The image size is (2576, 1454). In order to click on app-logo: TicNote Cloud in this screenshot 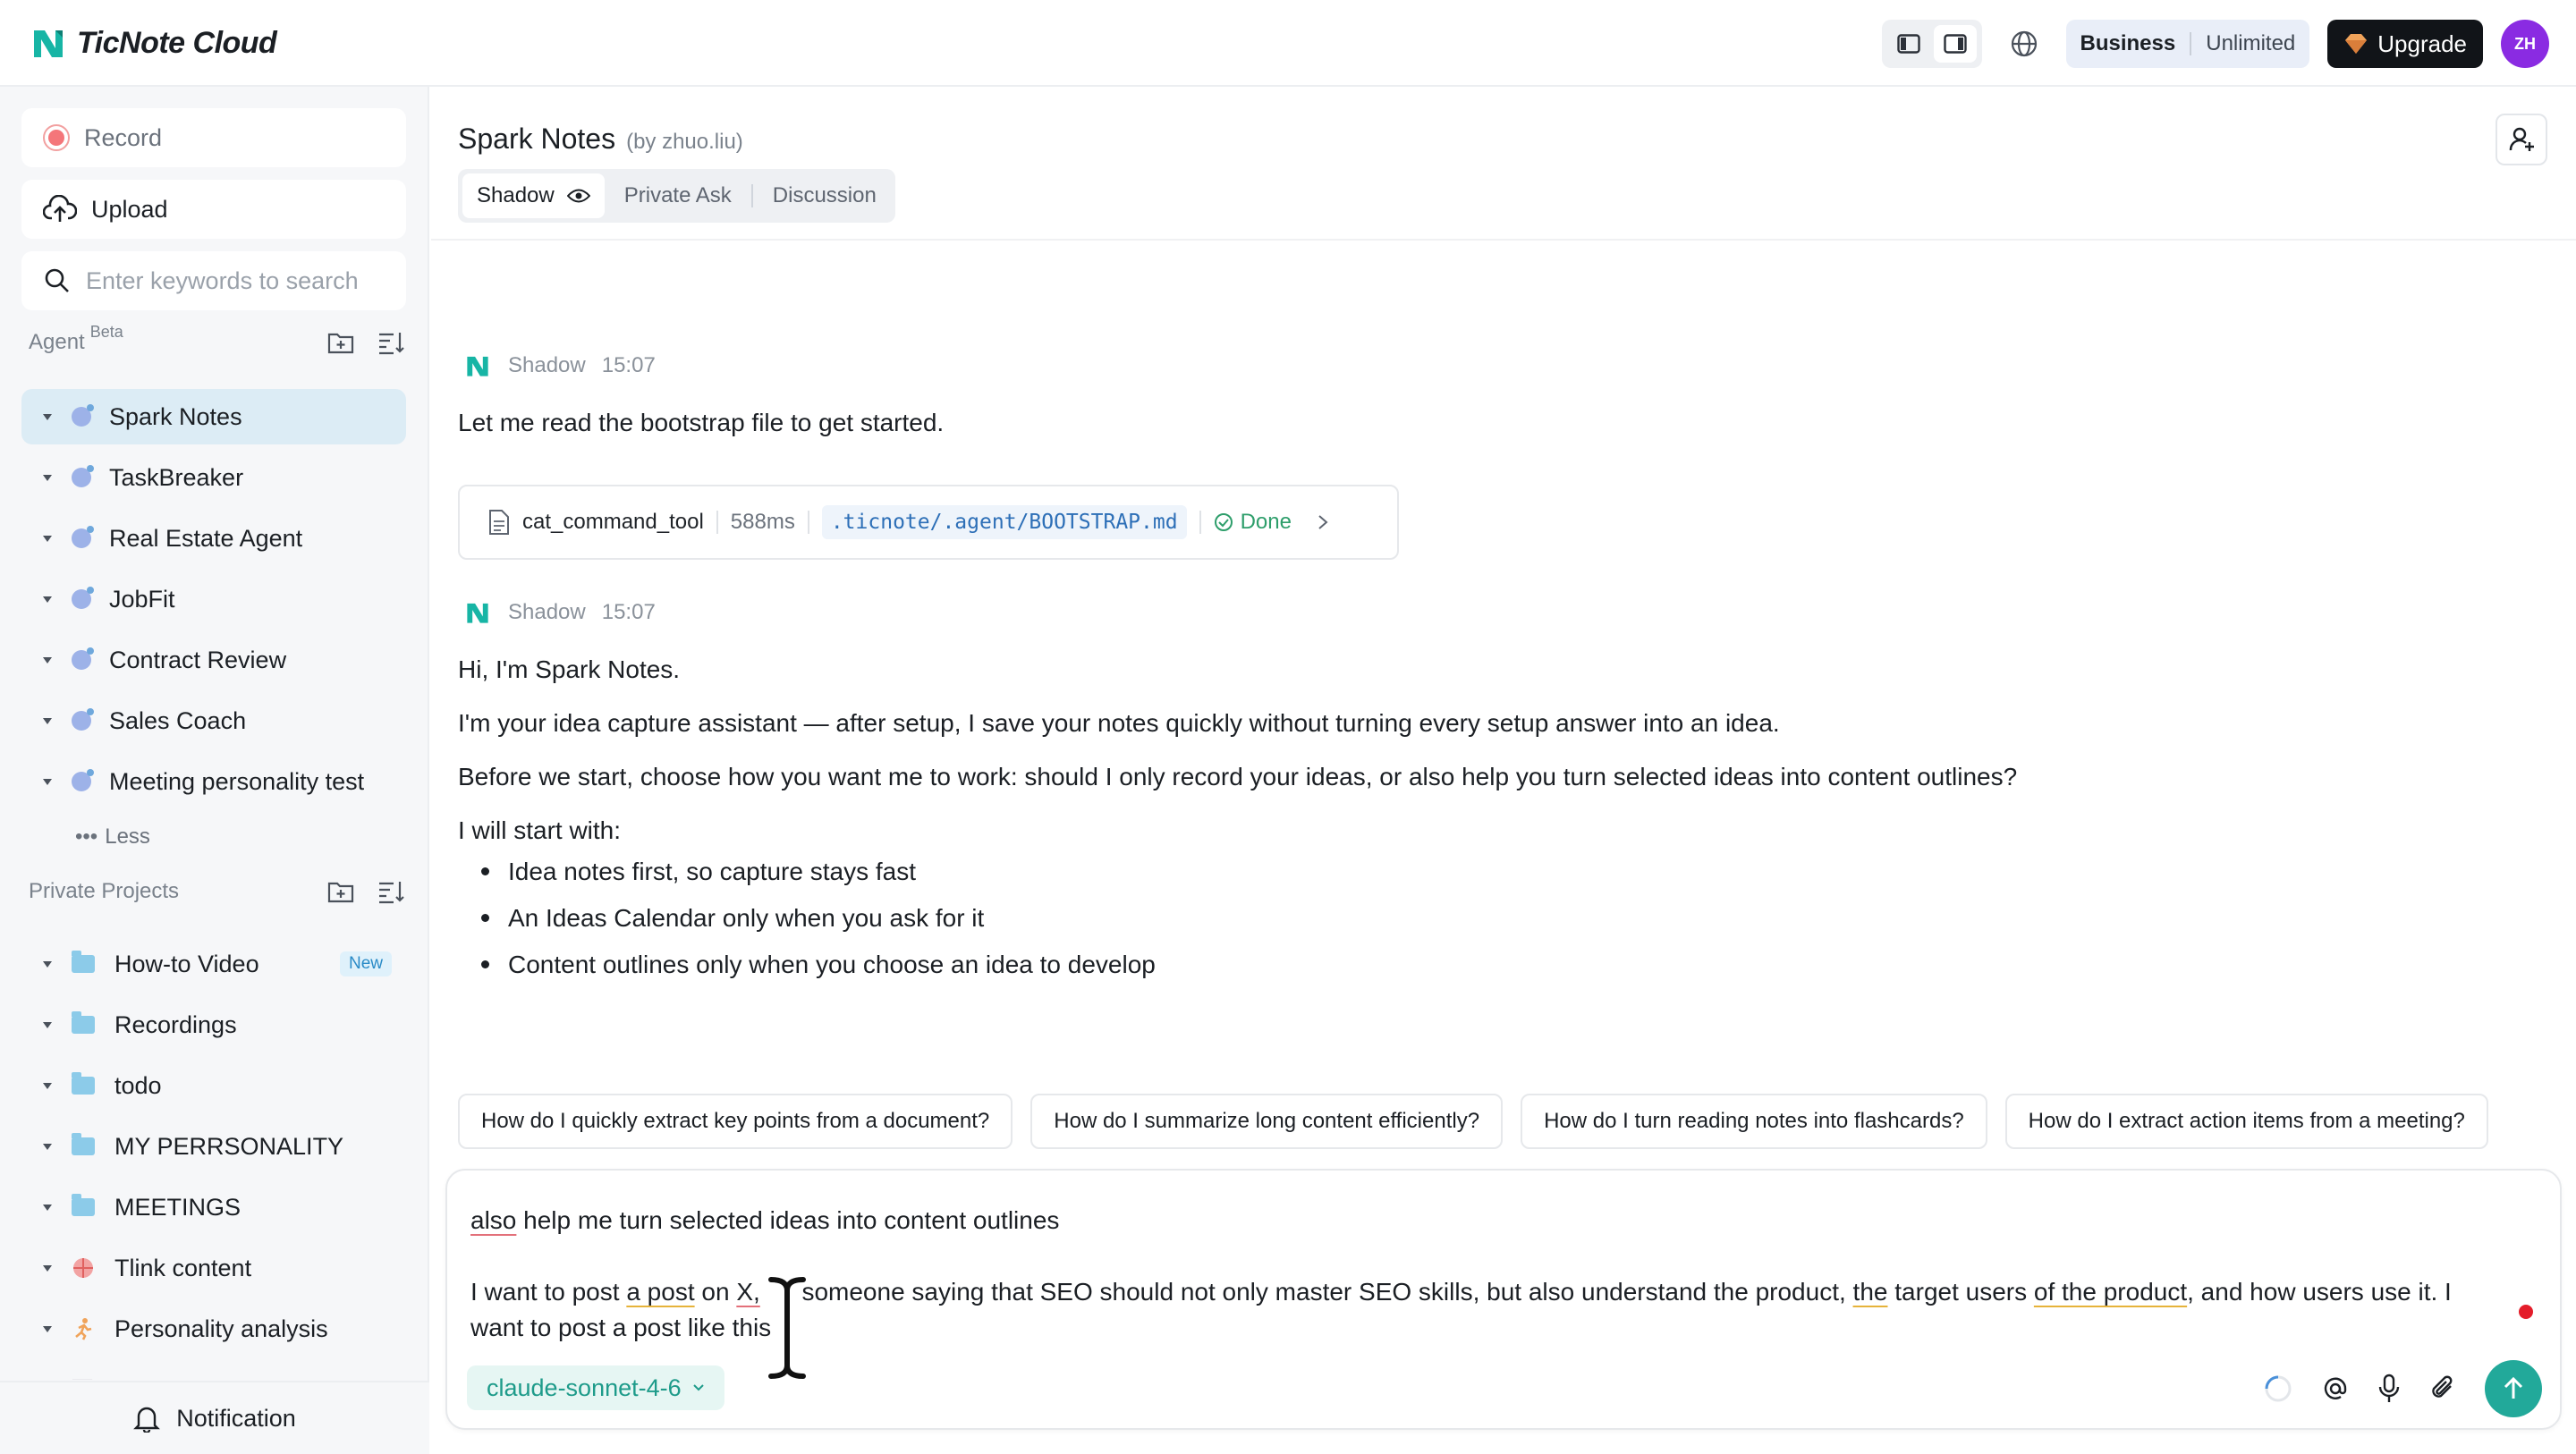, I will do `click(153, 43)`.